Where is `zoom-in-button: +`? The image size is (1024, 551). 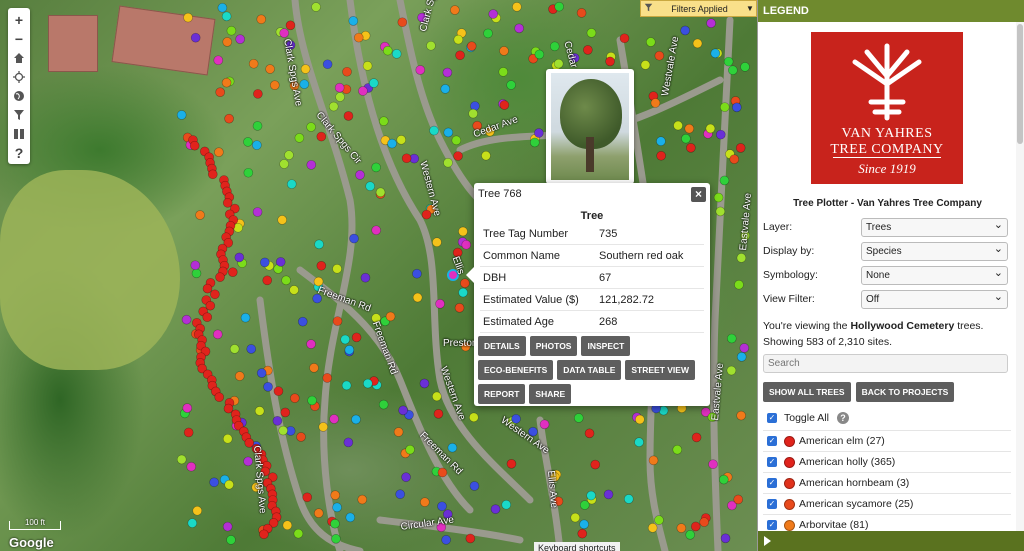
zoom-in-button: + is located at coordinates (19, 19).